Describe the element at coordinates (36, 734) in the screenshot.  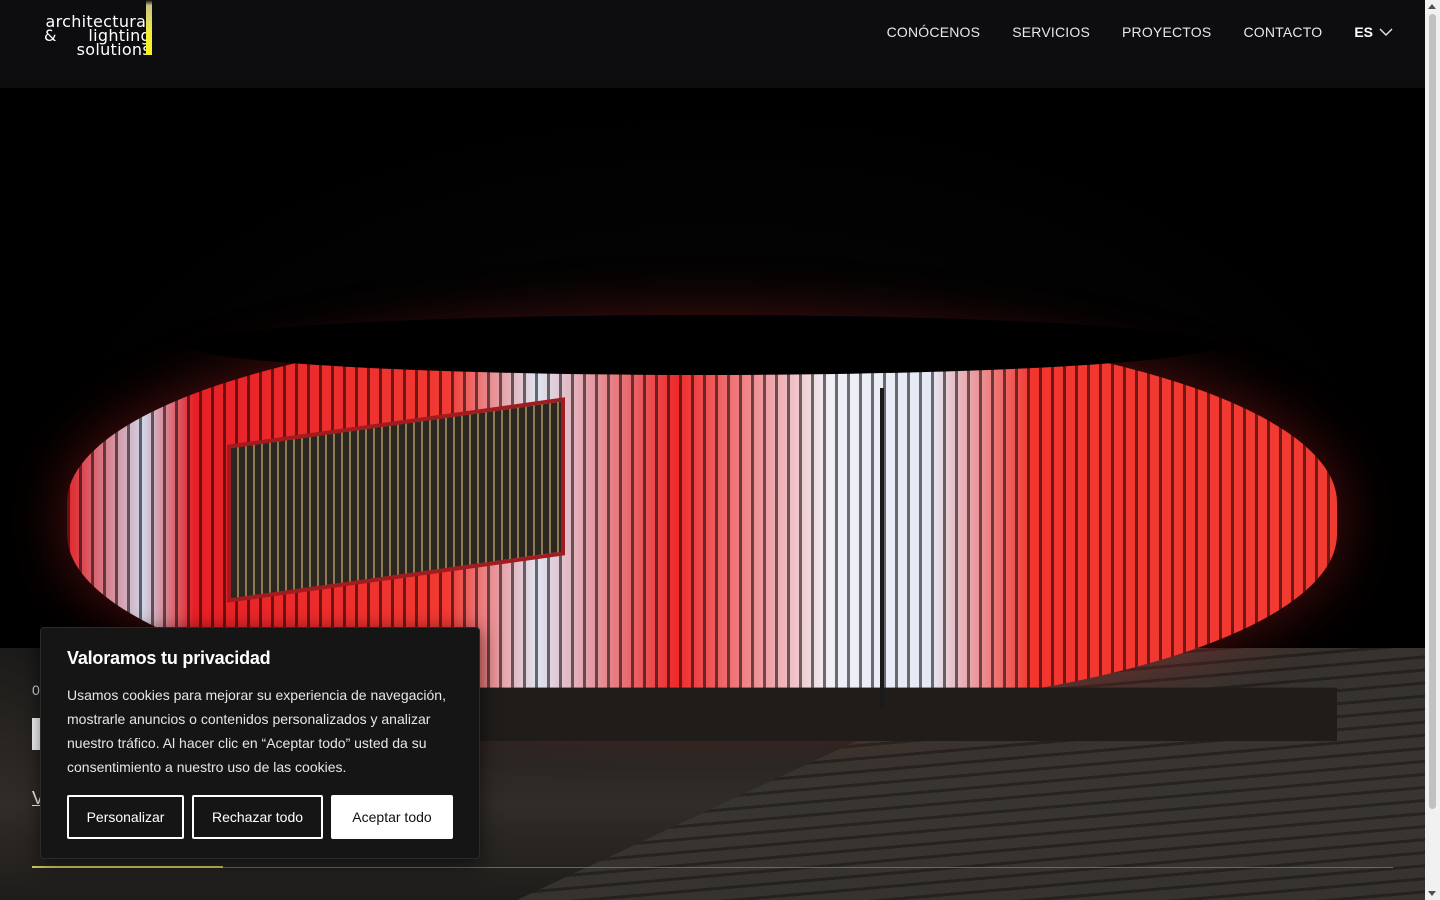
I see `hero-title` at that location.